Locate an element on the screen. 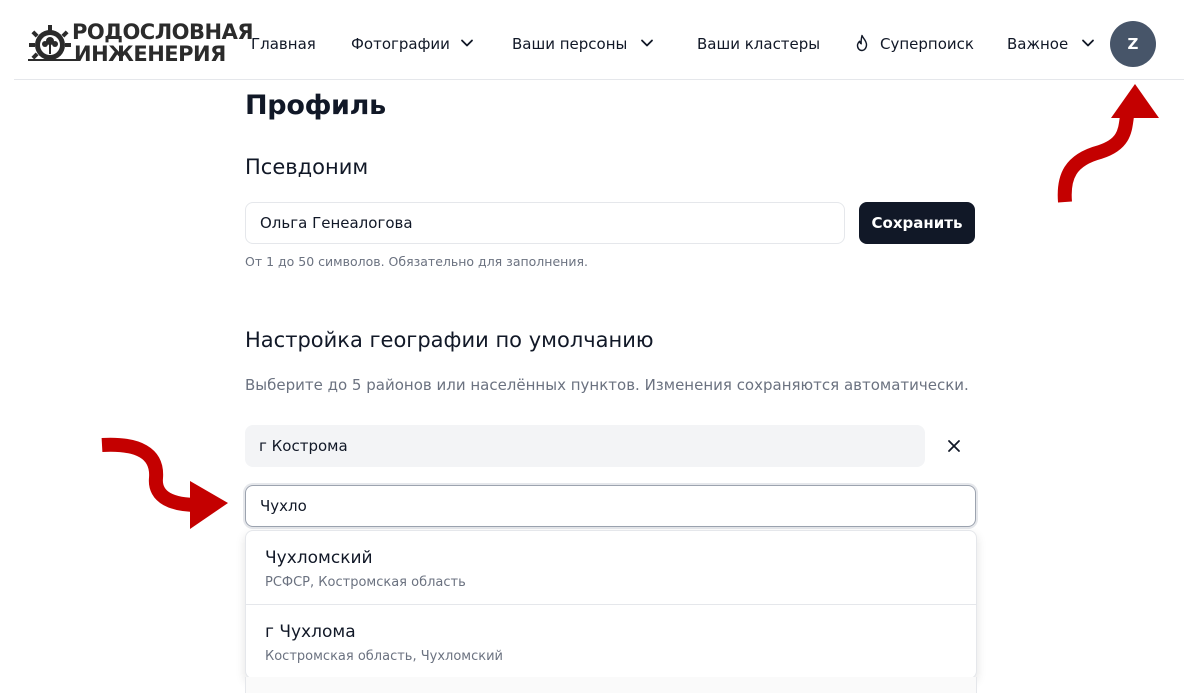 The height and width of the screenshot is (693, 1200). save-button: Сохранить is located at coordinates (917, 223).